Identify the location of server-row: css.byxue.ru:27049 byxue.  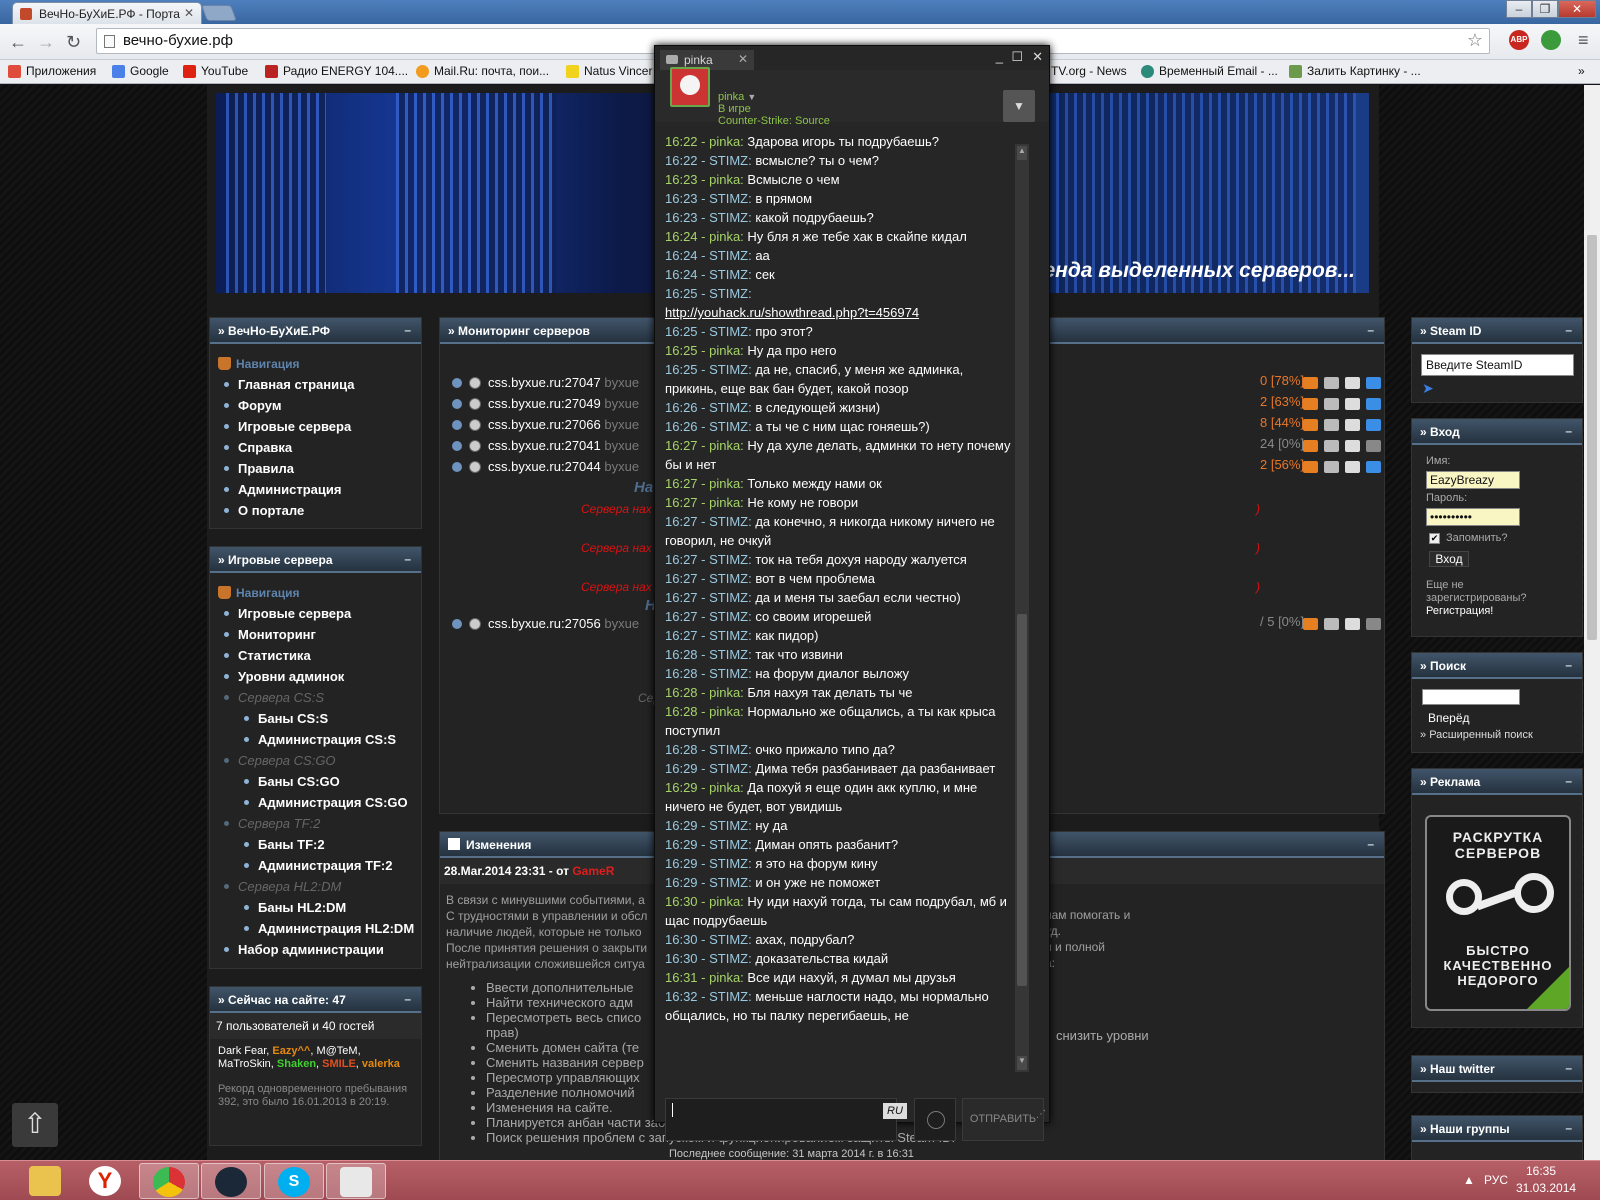
(545, 404).